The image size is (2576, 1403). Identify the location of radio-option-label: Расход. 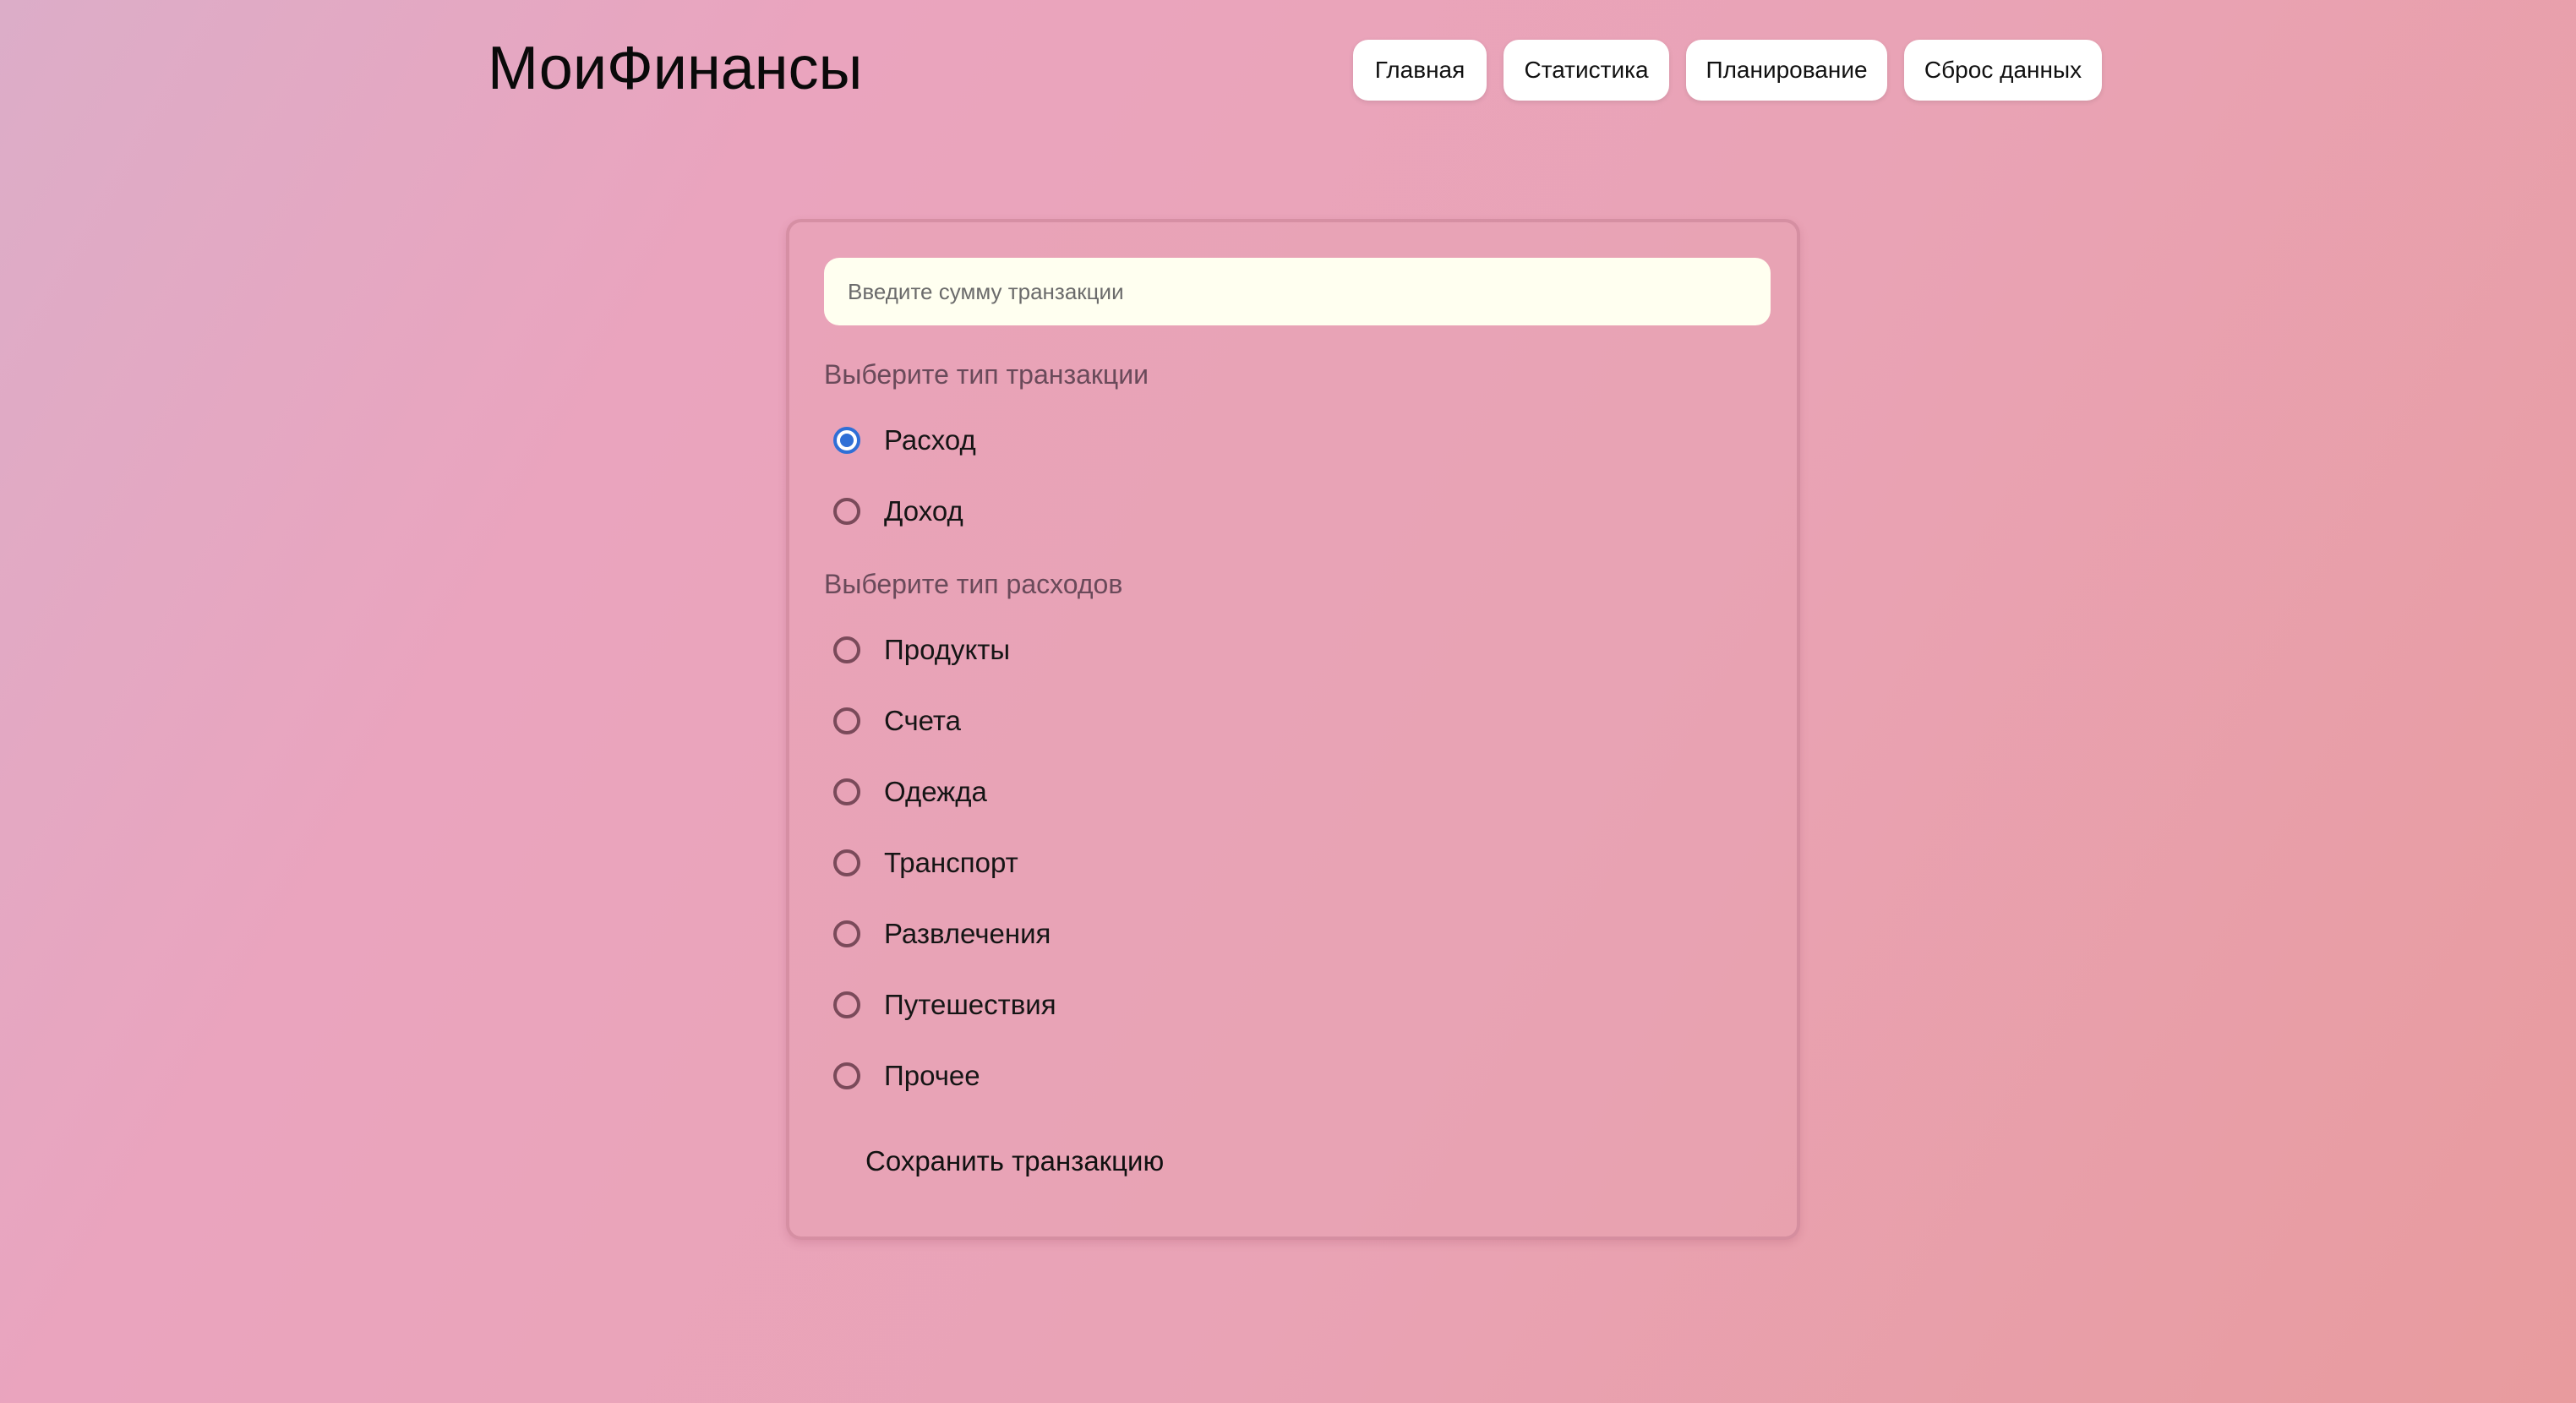
(930, 440).